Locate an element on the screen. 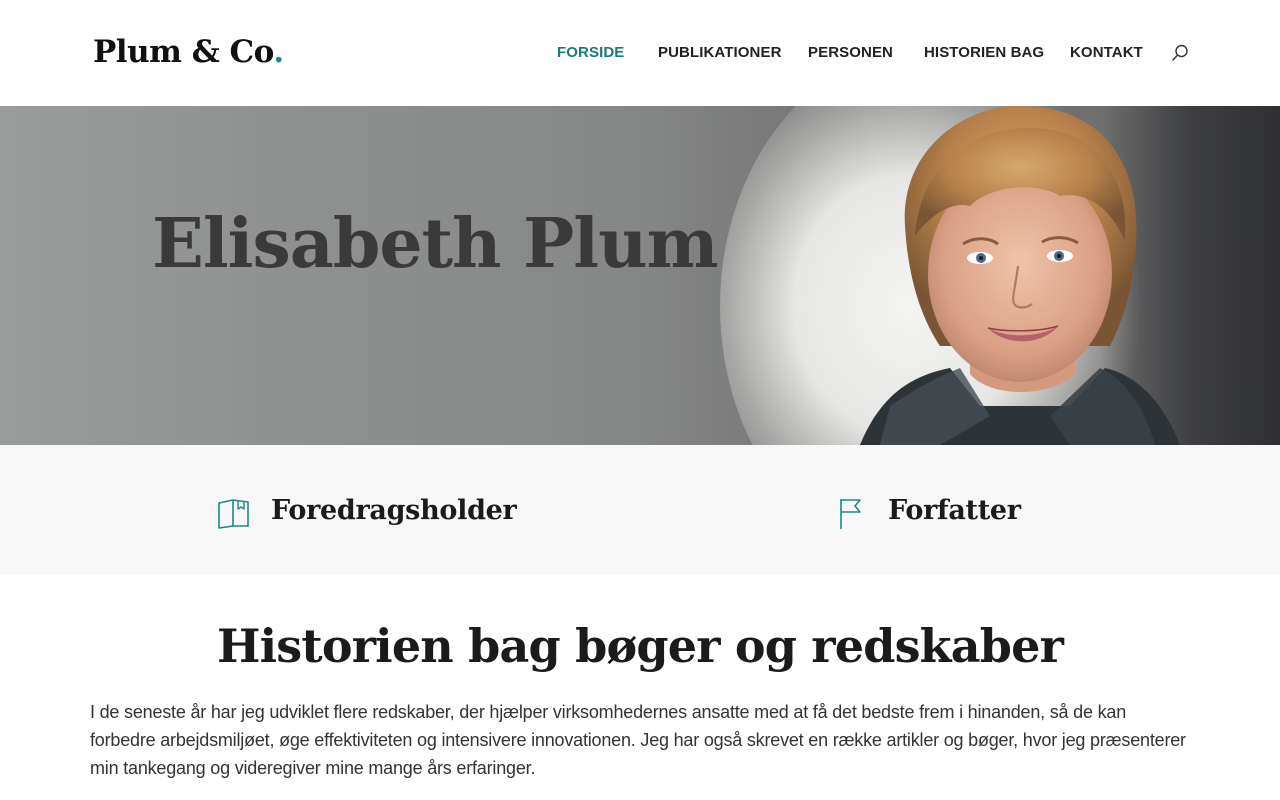  nav-item-forside: FORSIDE is located at coordinates (590, 52).